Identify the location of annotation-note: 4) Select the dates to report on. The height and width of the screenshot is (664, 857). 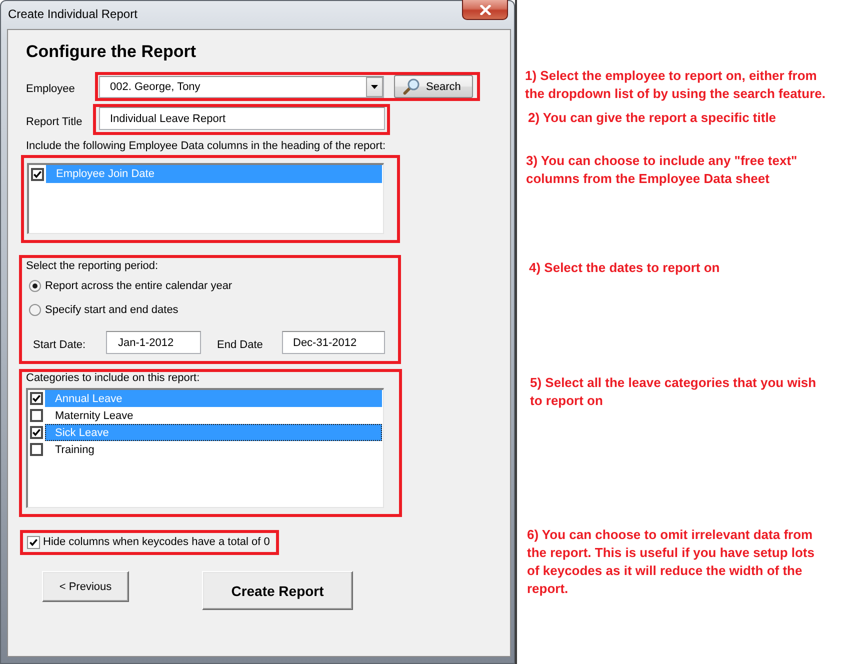
(625, 268).